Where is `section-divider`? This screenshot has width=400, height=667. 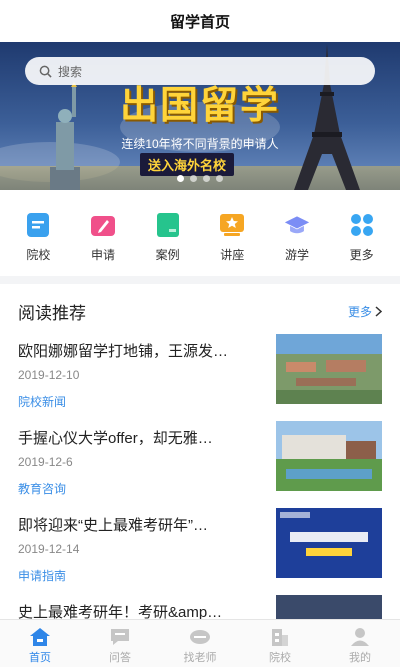 section-divider is located at coordinates (200, 280).